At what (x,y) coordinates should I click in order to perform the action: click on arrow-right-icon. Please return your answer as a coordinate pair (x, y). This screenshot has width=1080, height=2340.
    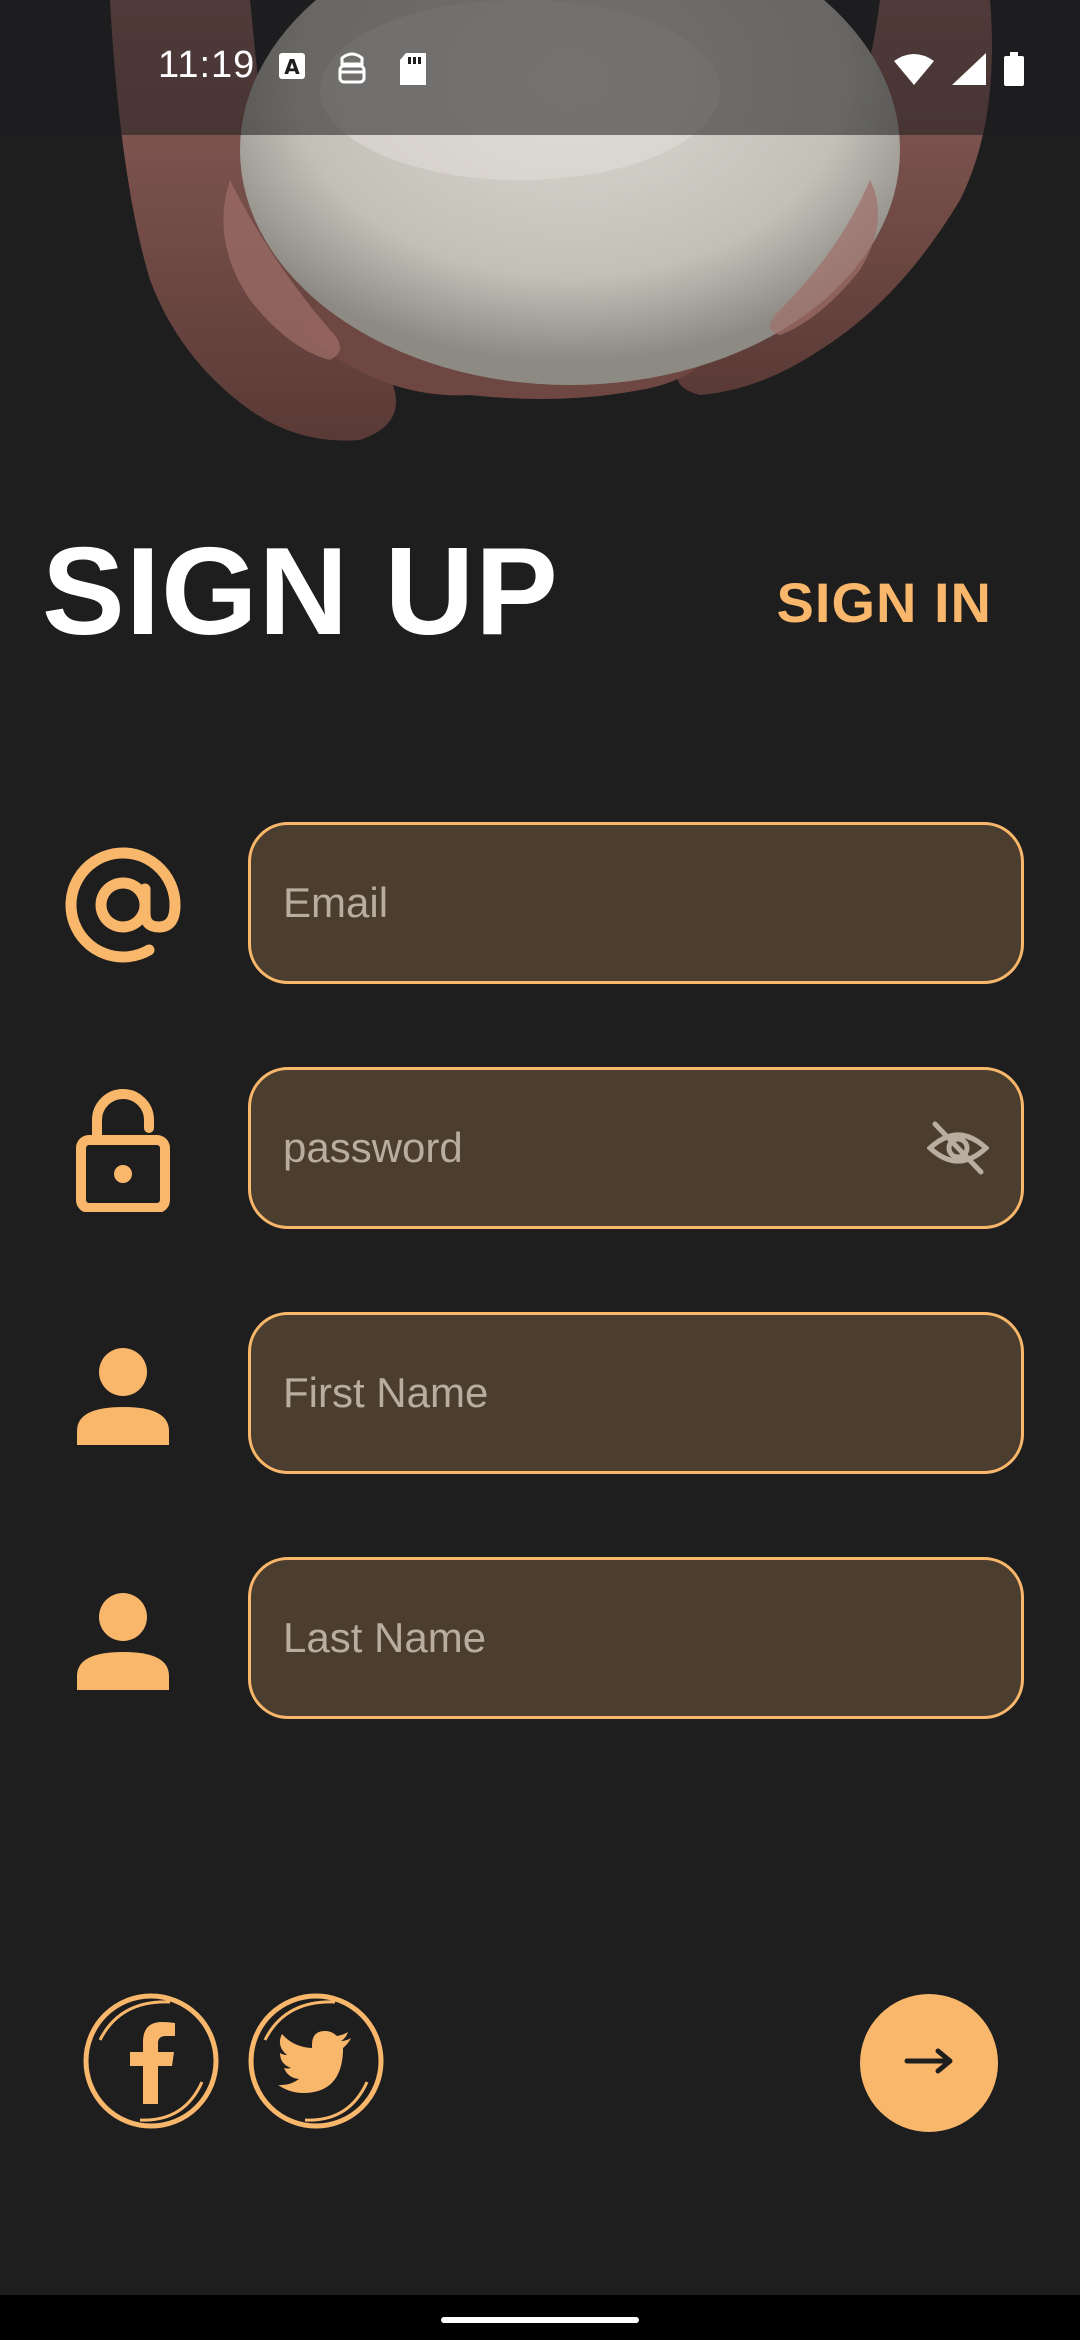
    Looking at the image, I should click on (929, 2063).